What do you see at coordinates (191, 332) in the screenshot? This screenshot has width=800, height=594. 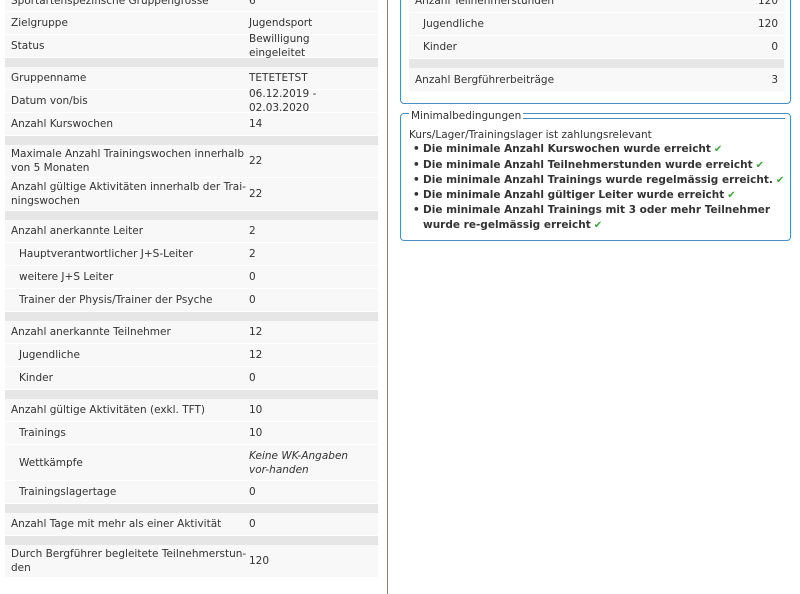 I see `table-row: Anzahl anerkannte Teilnehmer 12` at bounding box center [191, 332].